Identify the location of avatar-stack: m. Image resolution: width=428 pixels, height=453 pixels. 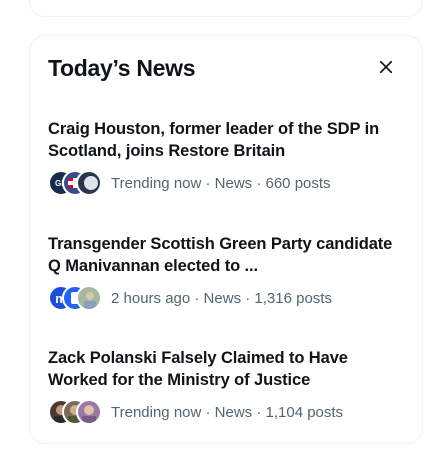
(79, 298).